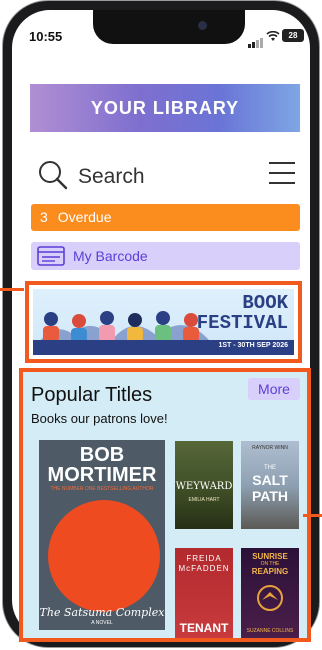 The width and height of the screenshot is (322, 650). What do you see at coordinates (110, 256) in the screenshot?
I see `barcode-label: My Barcode` at bounding box center [110, 256].